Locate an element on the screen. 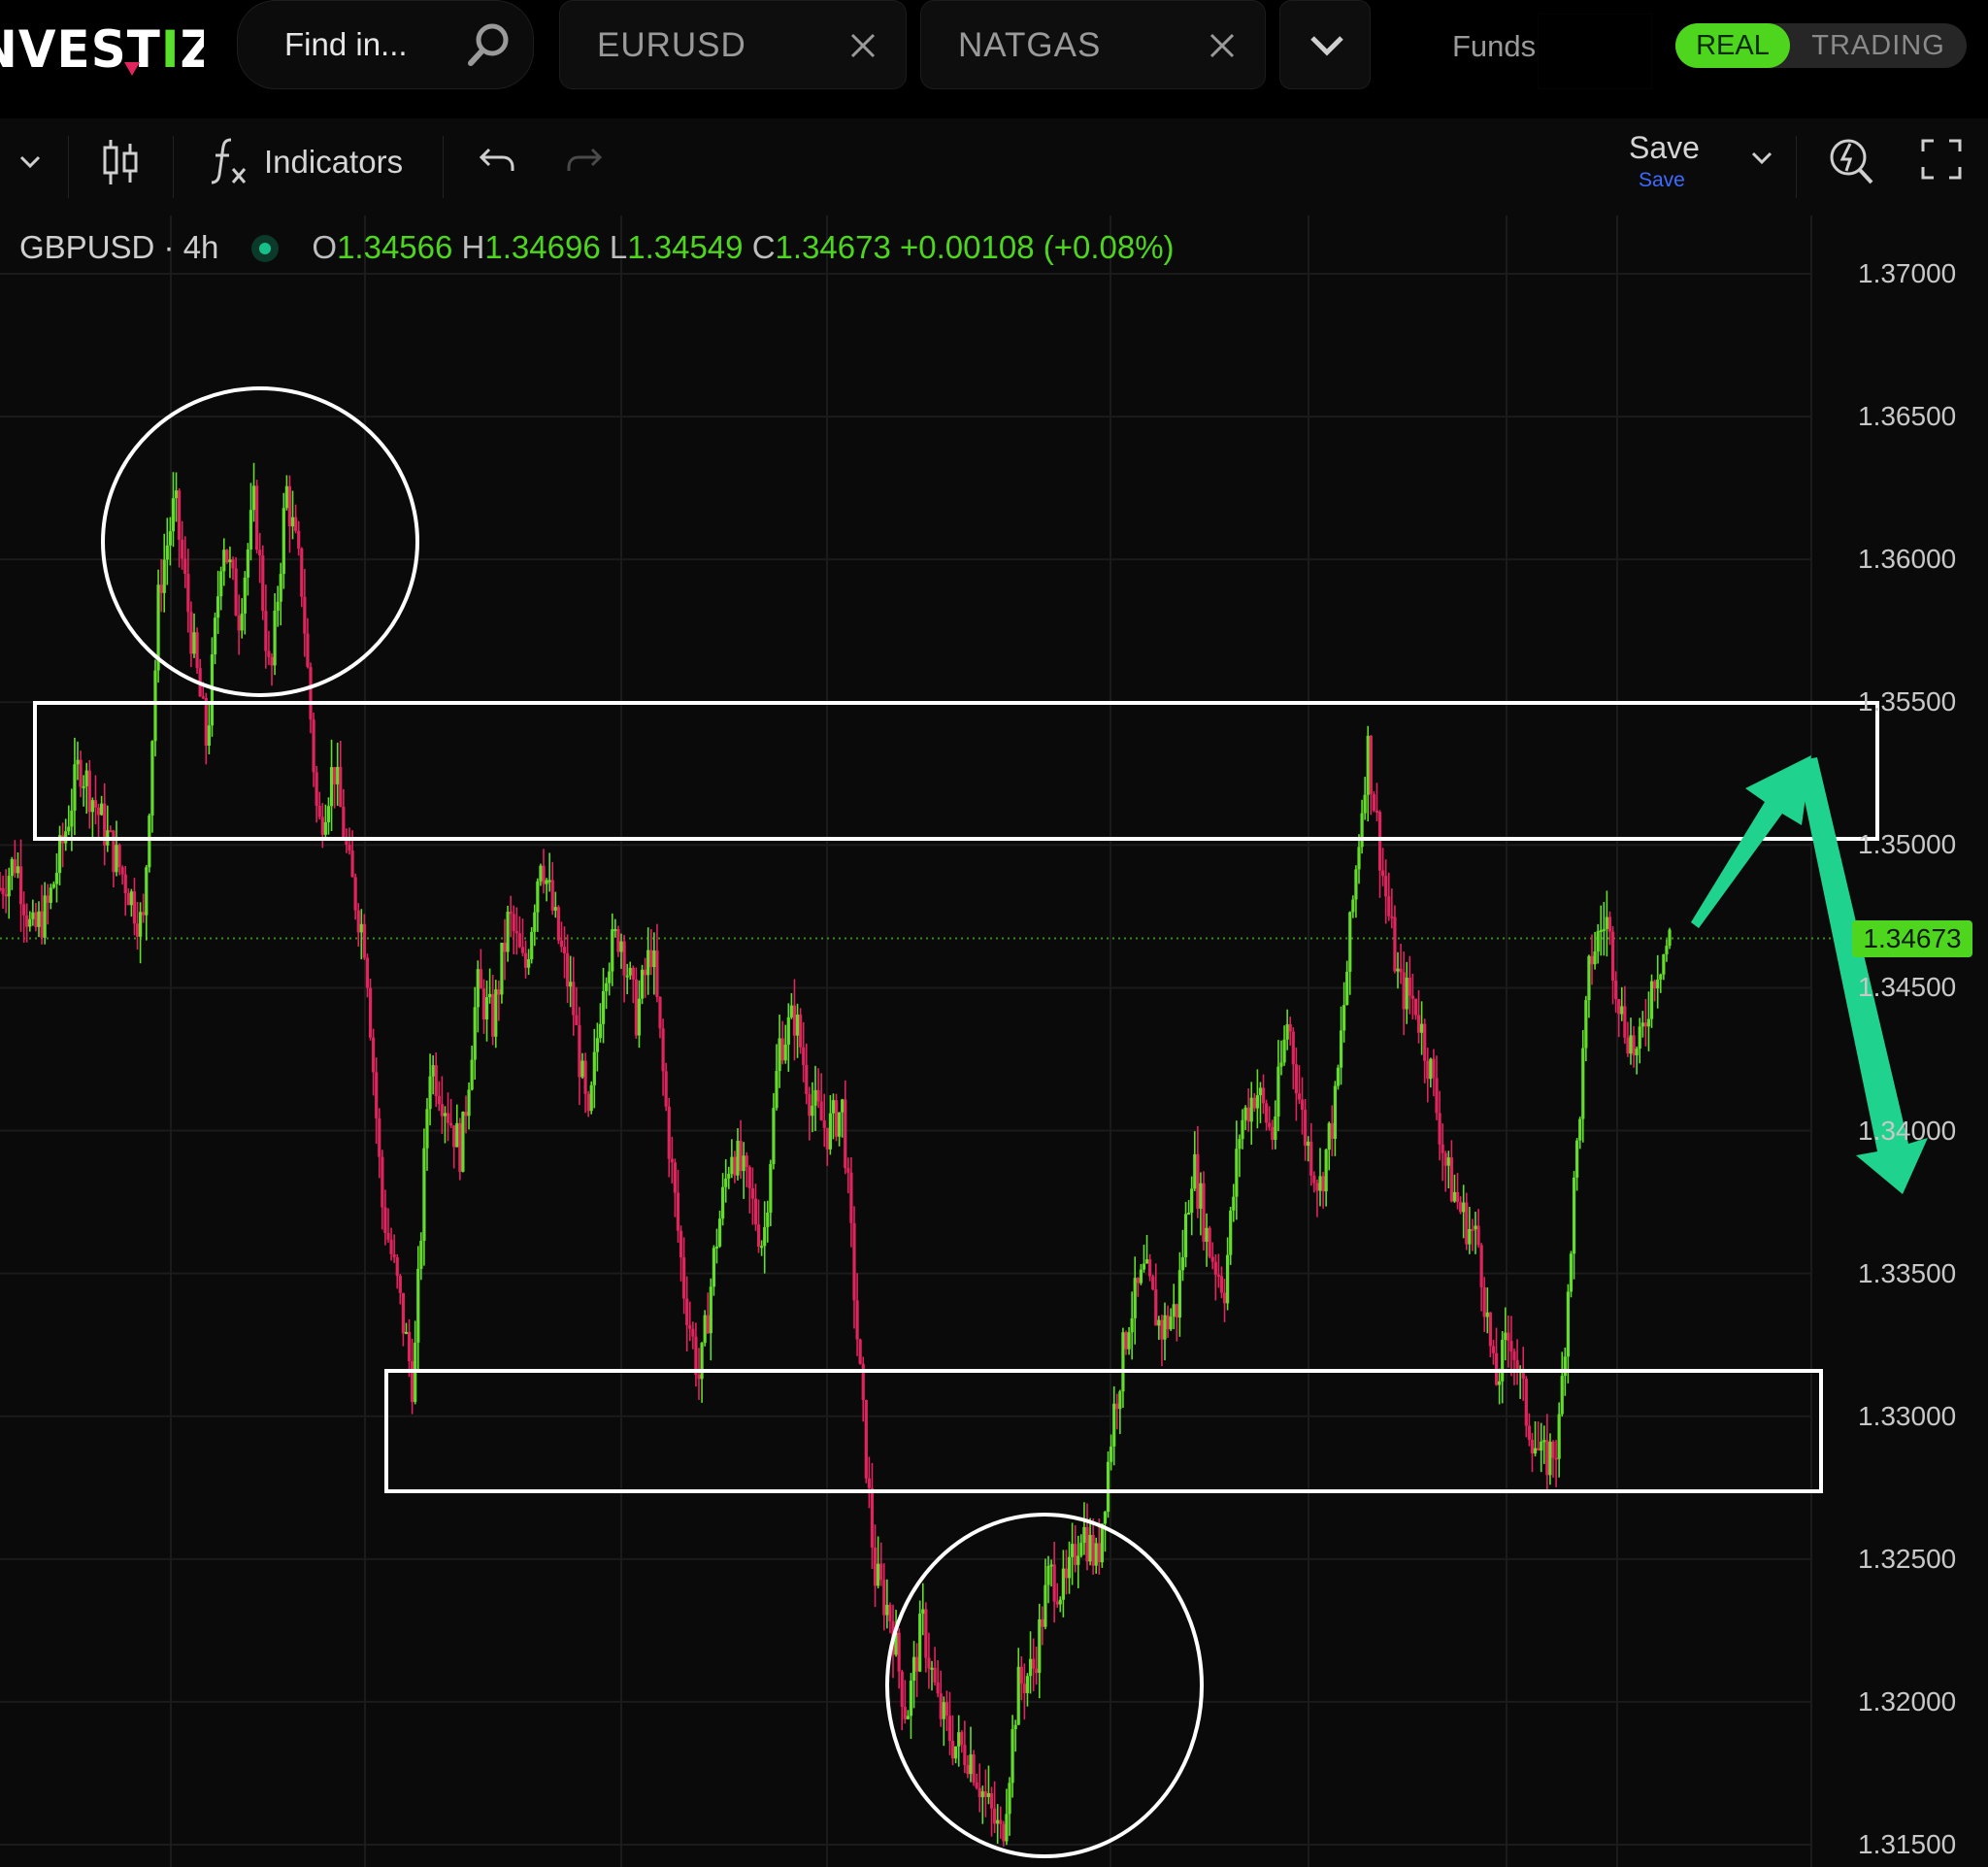  undo-icon is located at coordinates (497, 159).